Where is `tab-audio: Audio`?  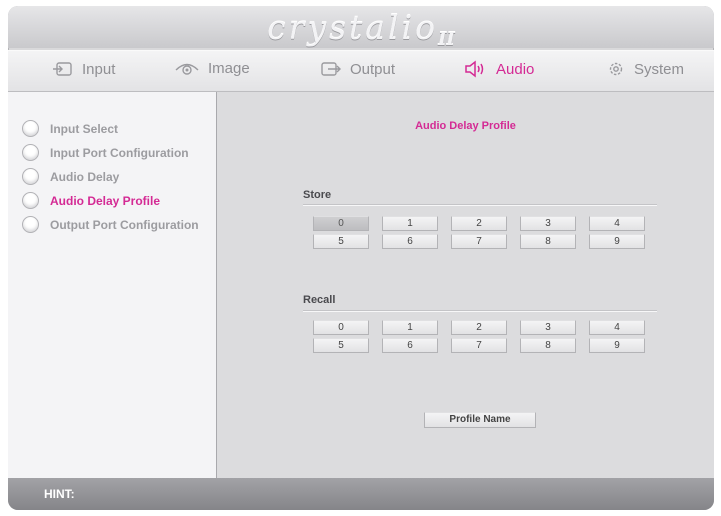 tab-audio: Audio is located at coordinates (499, 69).